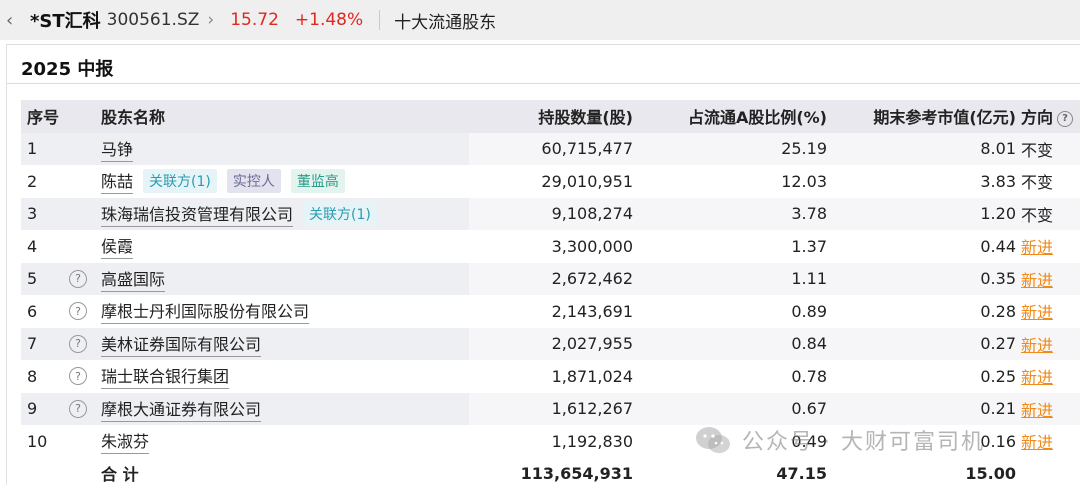  I want to click on stock-code: 300561.SZ, so click(153, 20).